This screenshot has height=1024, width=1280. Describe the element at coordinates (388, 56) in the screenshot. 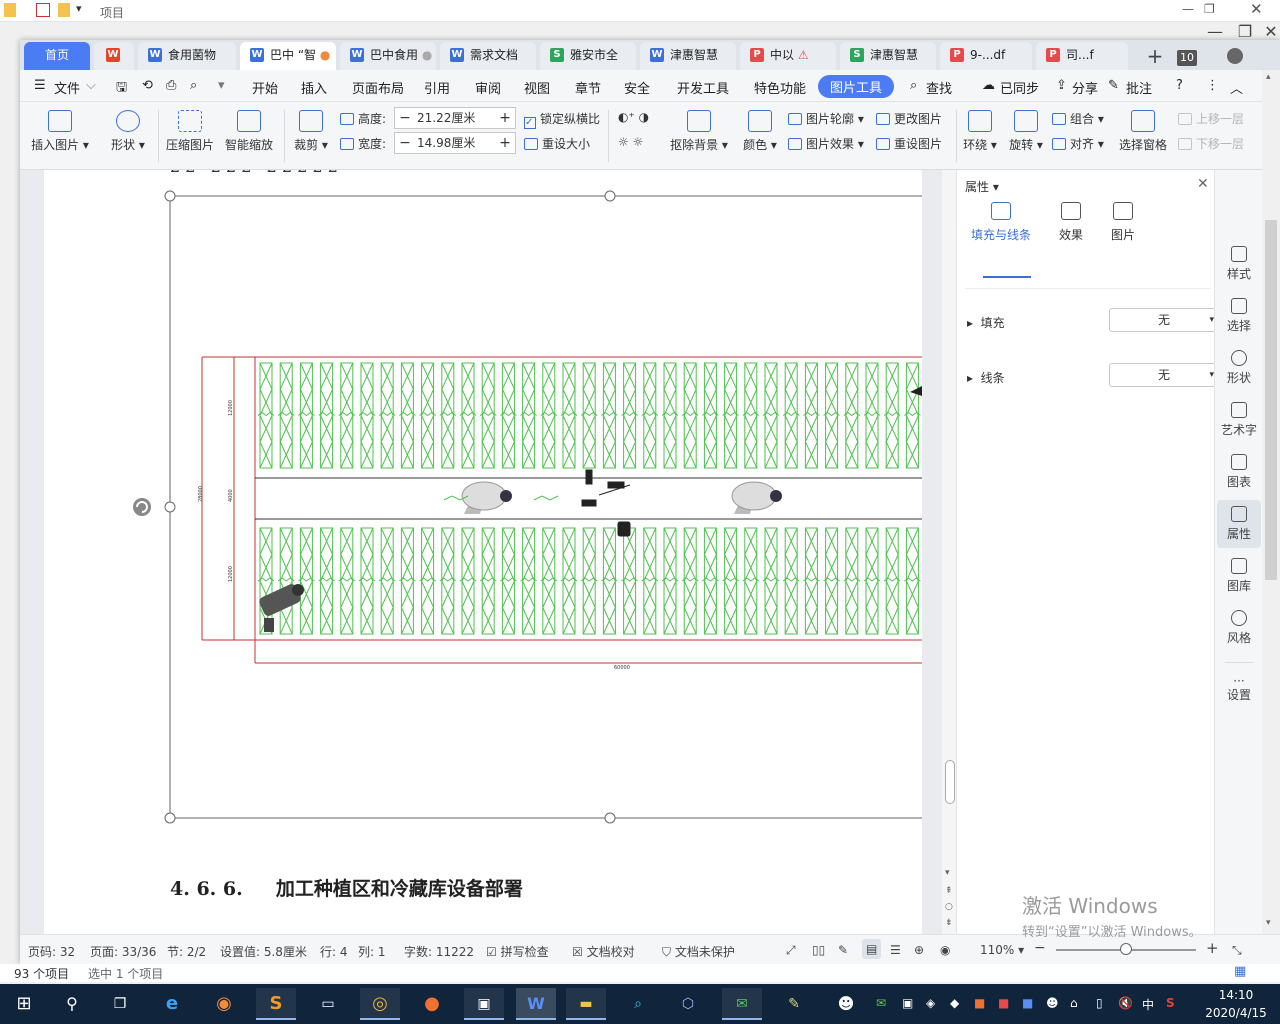

I see `tab-document: W 巴中食用 ●` at that location.